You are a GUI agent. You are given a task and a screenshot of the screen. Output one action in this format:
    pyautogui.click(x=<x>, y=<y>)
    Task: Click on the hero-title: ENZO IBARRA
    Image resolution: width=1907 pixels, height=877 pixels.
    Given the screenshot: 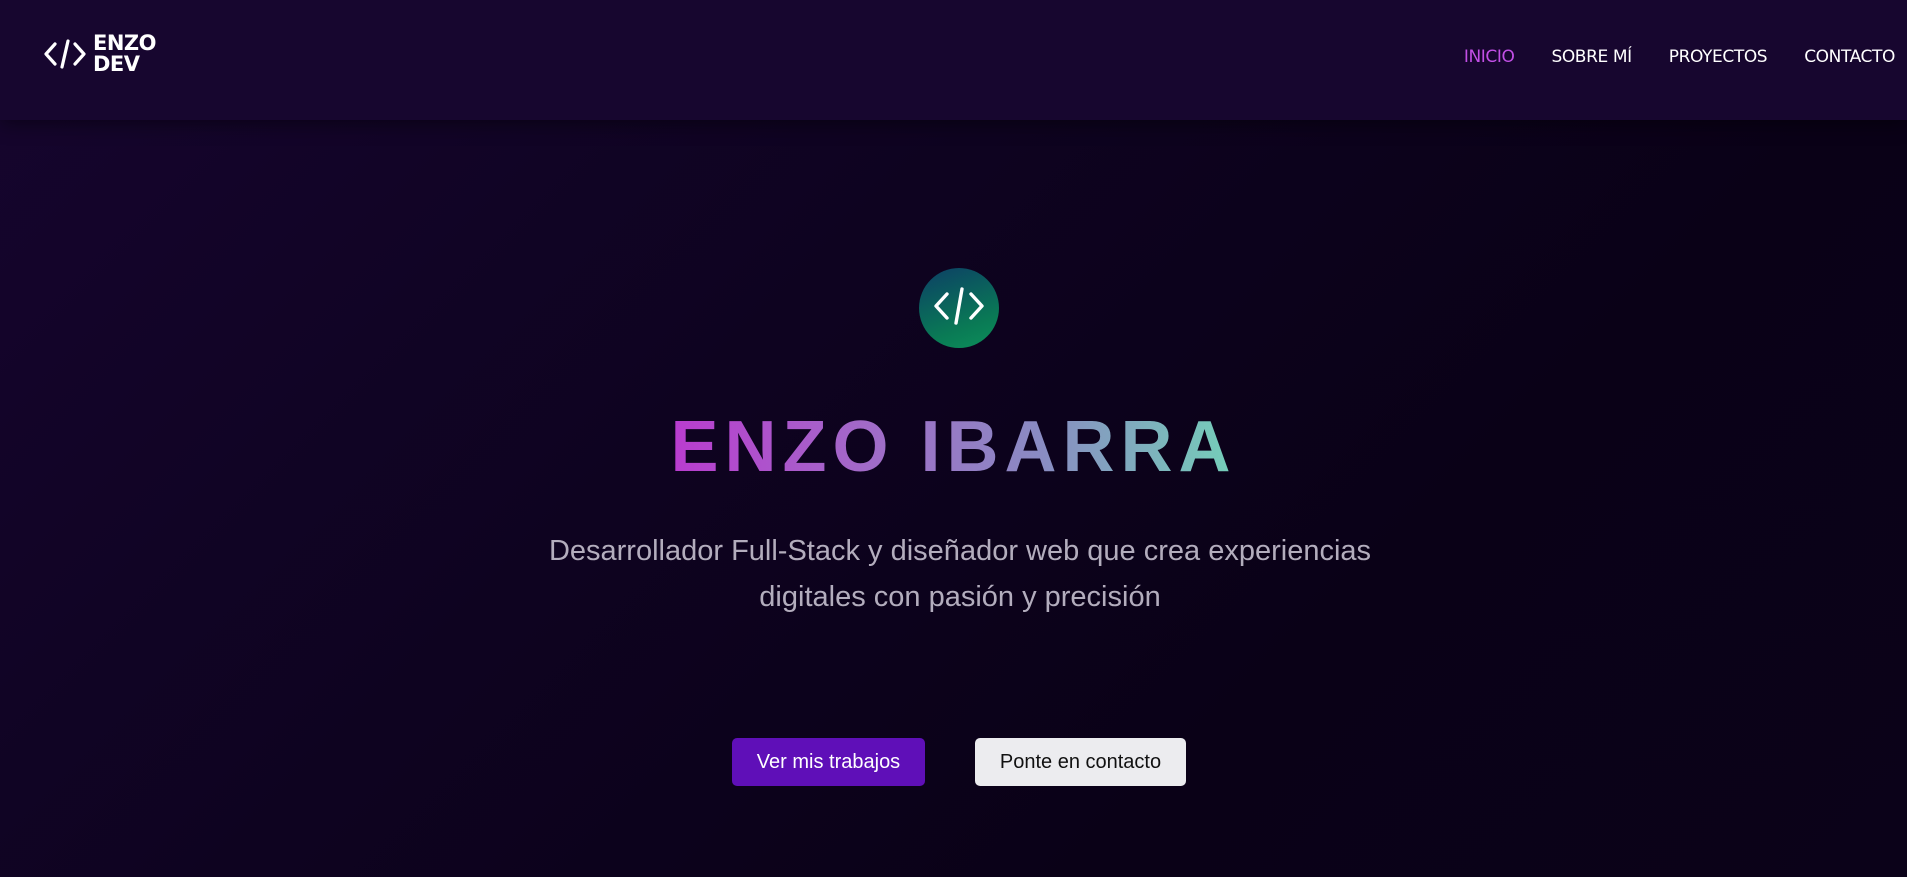 What is the action you would take?
    pyautogui.click(x=953, y=447)
    